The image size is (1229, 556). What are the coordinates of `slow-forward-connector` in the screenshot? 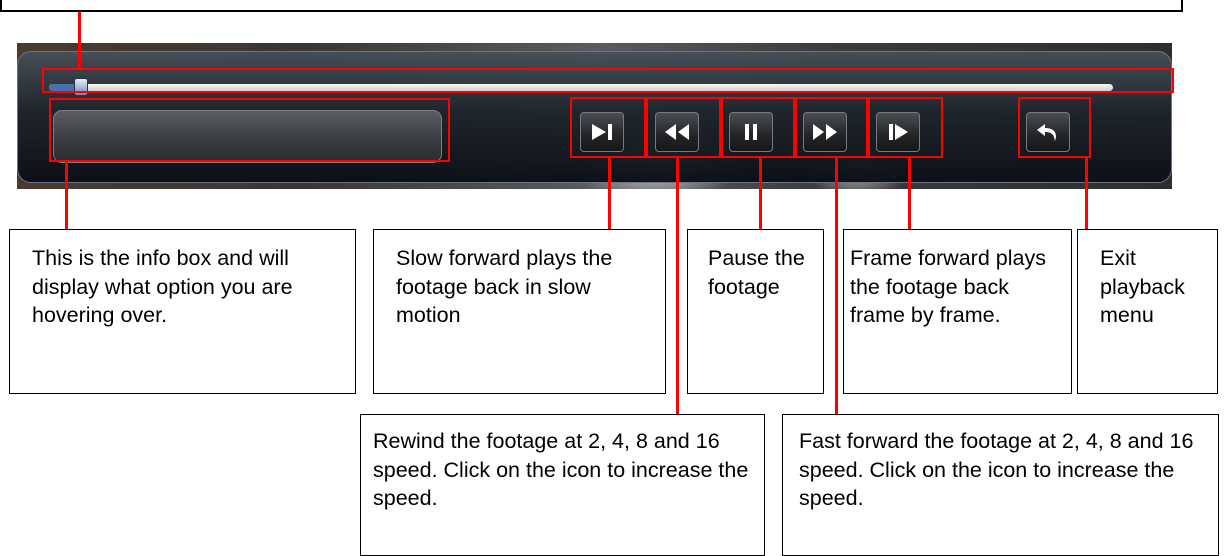 It's located at (609, 194).